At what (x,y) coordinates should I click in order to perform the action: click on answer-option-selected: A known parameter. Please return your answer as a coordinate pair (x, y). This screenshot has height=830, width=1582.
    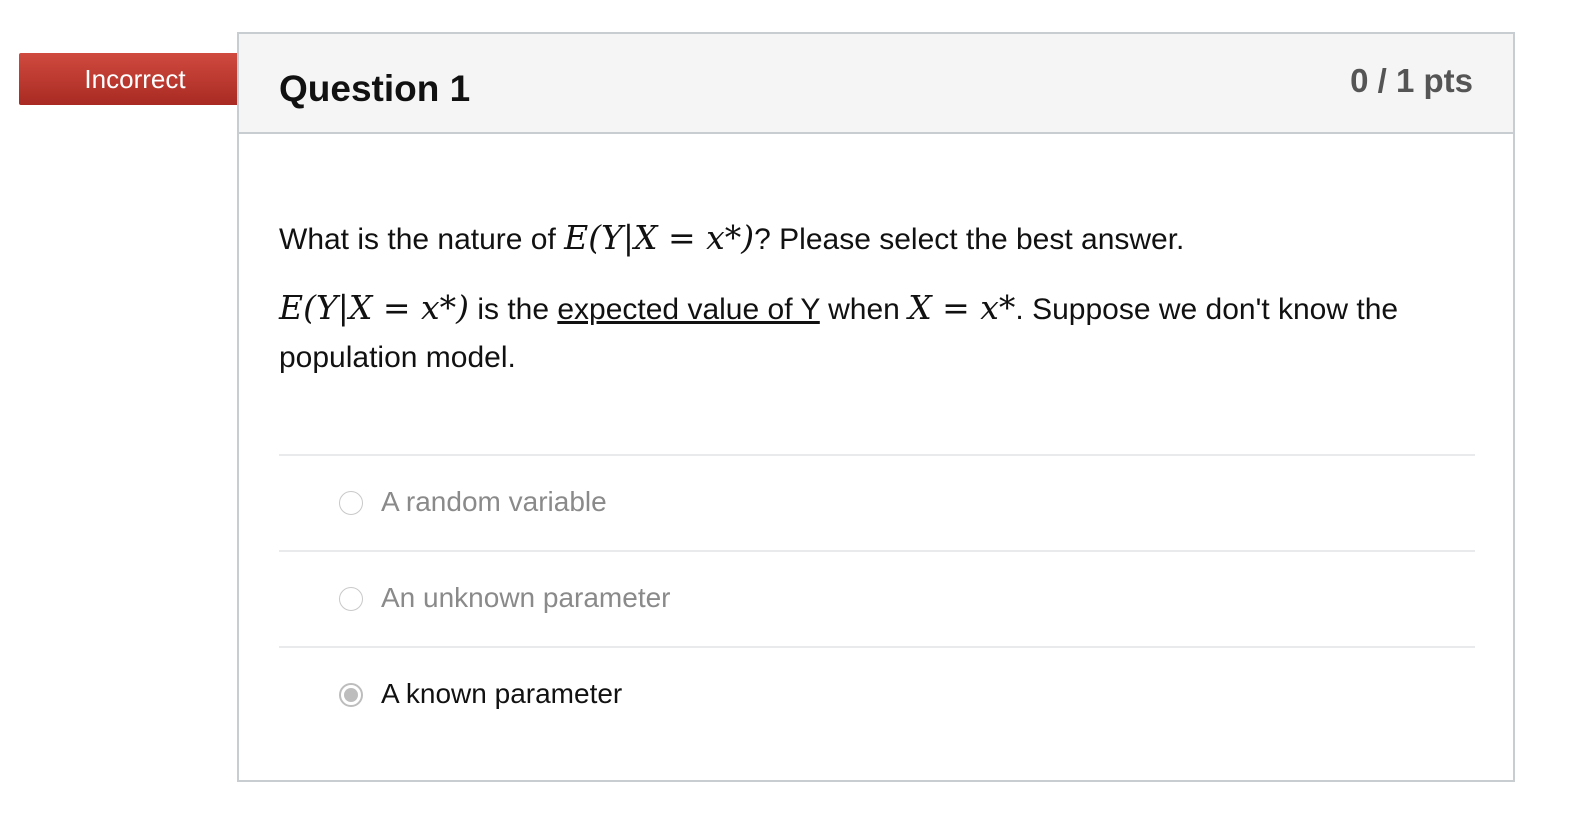
    Looking at the image, I should click on (877, 694).